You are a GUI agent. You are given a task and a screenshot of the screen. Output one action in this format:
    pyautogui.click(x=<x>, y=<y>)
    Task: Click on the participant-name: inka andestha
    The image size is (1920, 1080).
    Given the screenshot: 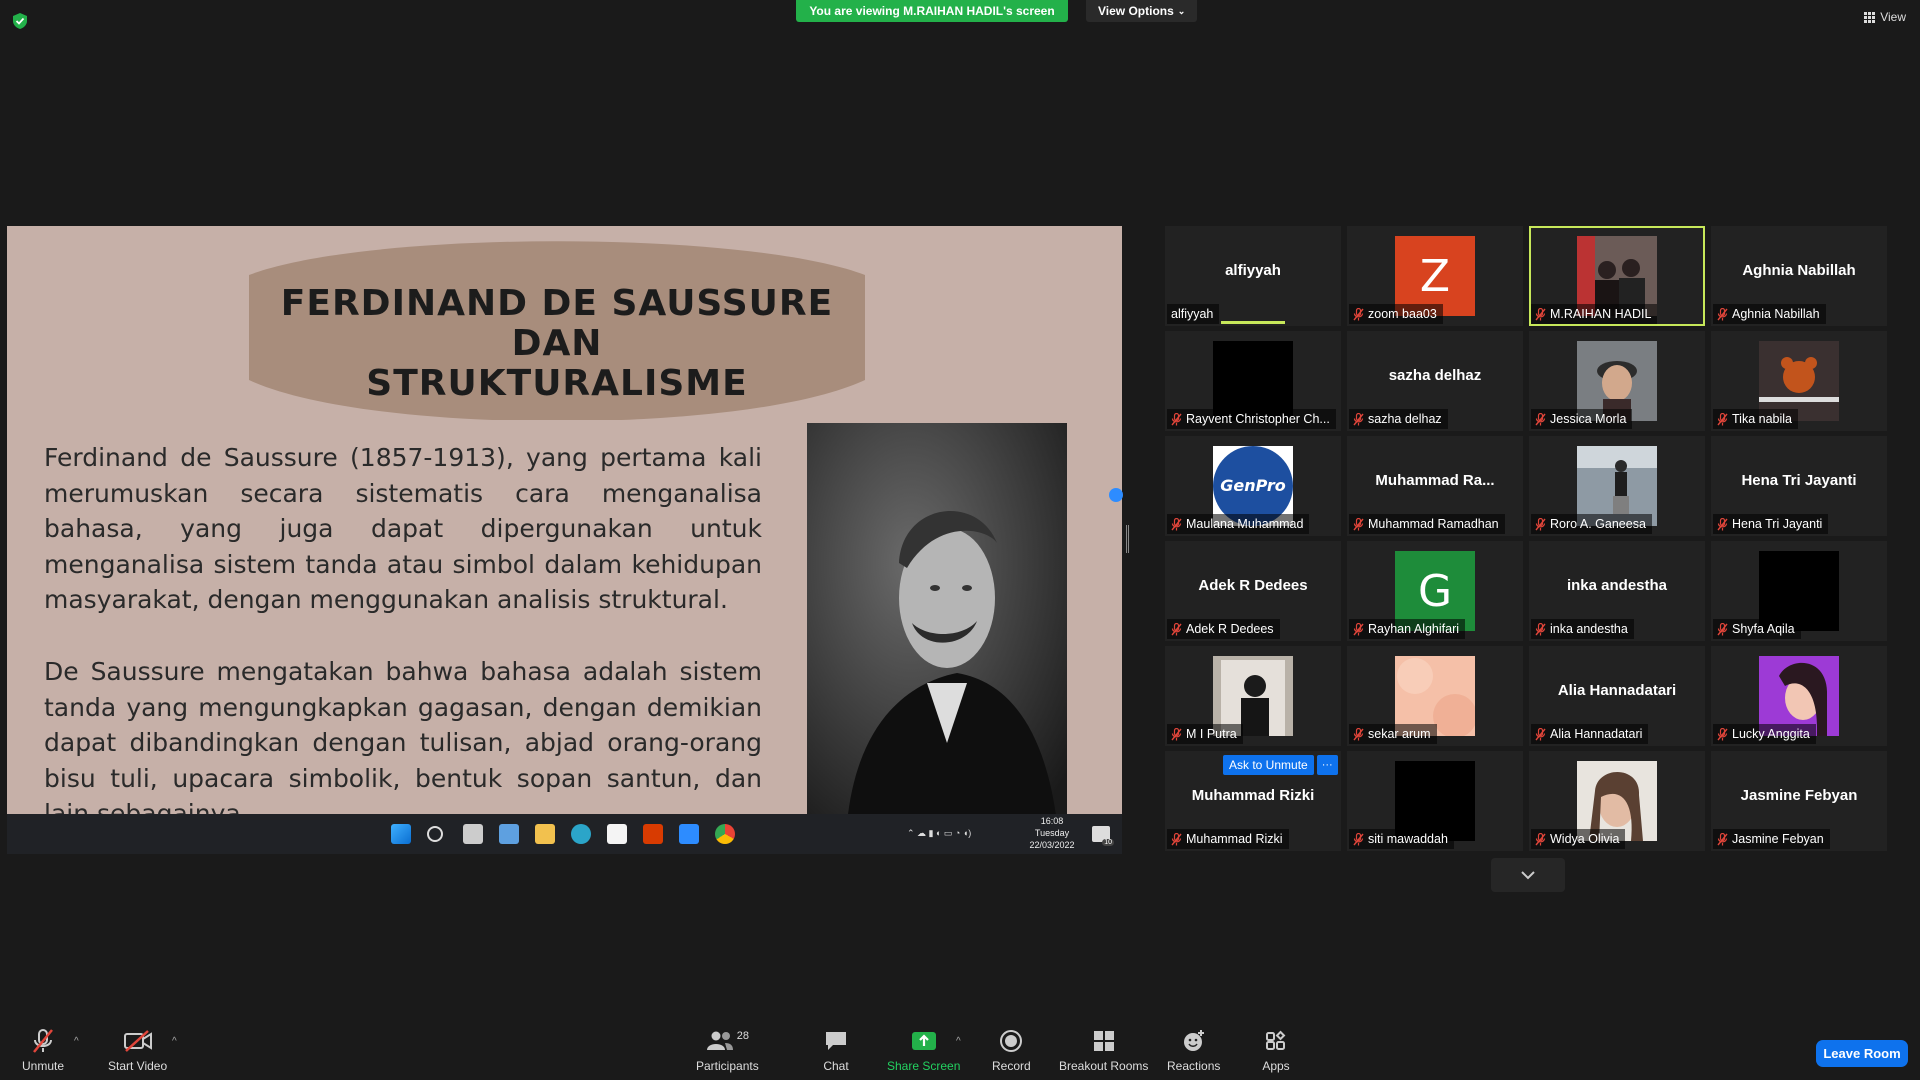 What is the action you would take?
    pyautogui.click(x=1589, y=629)
    